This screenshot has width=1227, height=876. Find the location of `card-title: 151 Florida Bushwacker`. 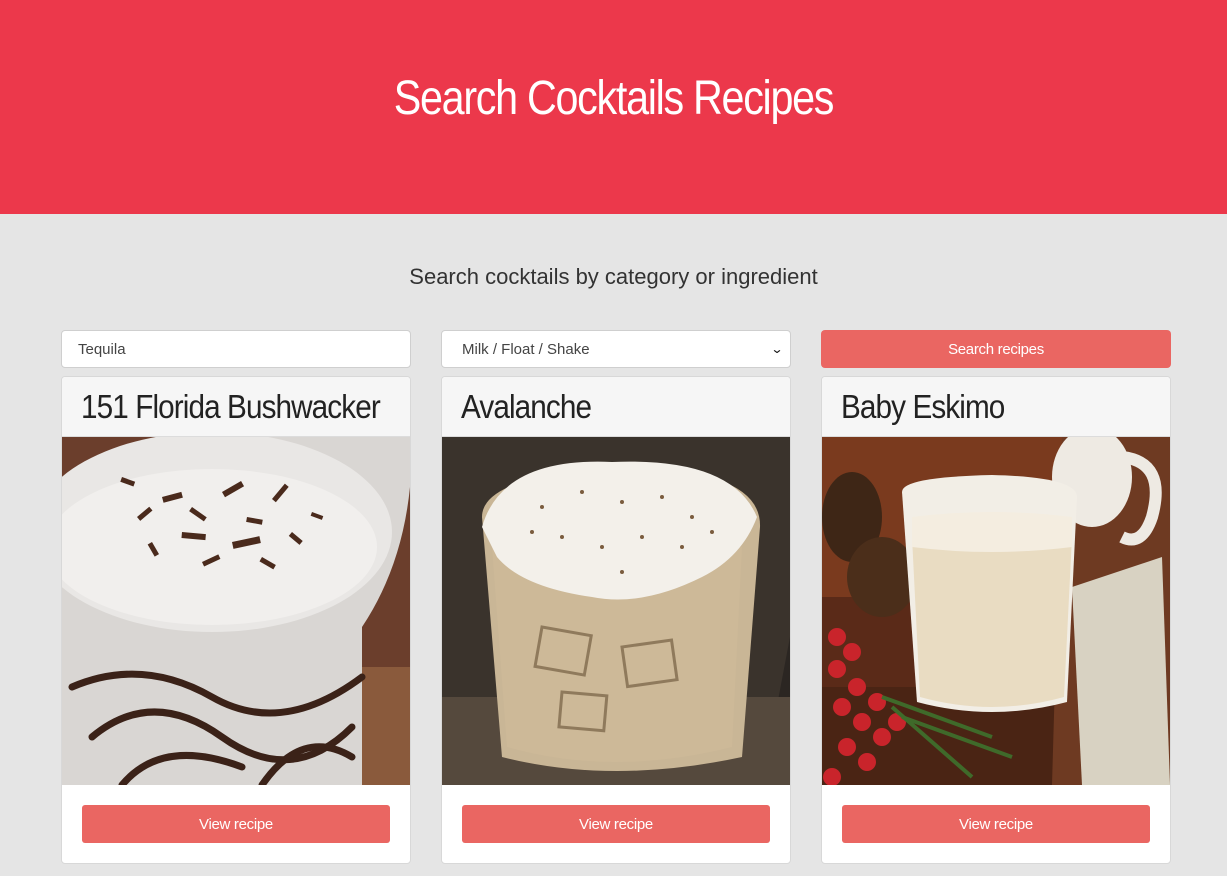

card-title: 151 Florida Bushwacker is located at coordinates (231, 406).